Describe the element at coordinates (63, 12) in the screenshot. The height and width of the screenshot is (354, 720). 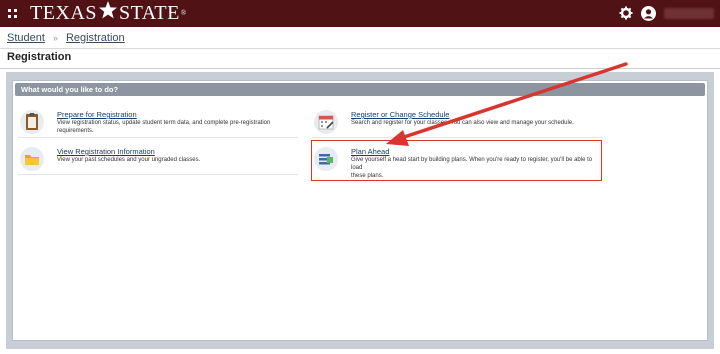
I see `logo-text-left: TEXAS` at that location.